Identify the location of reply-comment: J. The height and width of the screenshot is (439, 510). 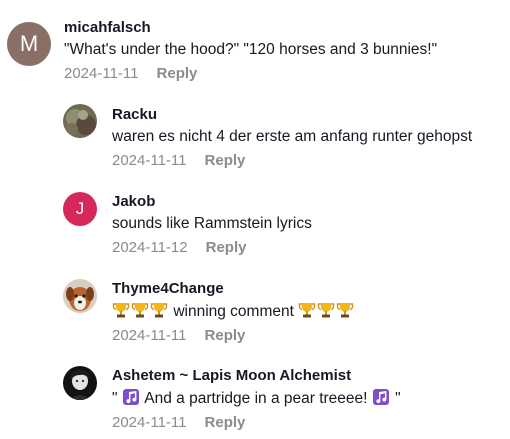
(80, 209).